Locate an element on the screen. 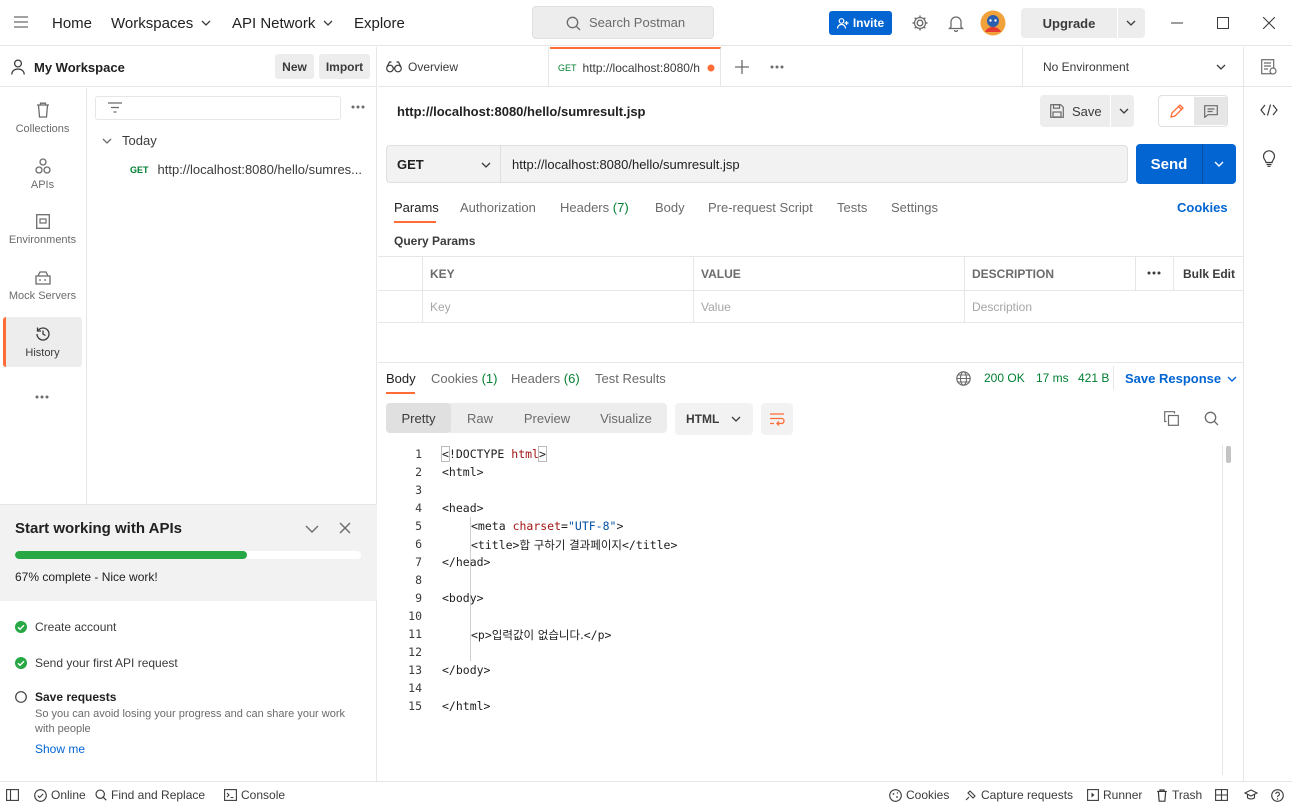  tab-authorization: Authorization is located at coordinates (498, 207).